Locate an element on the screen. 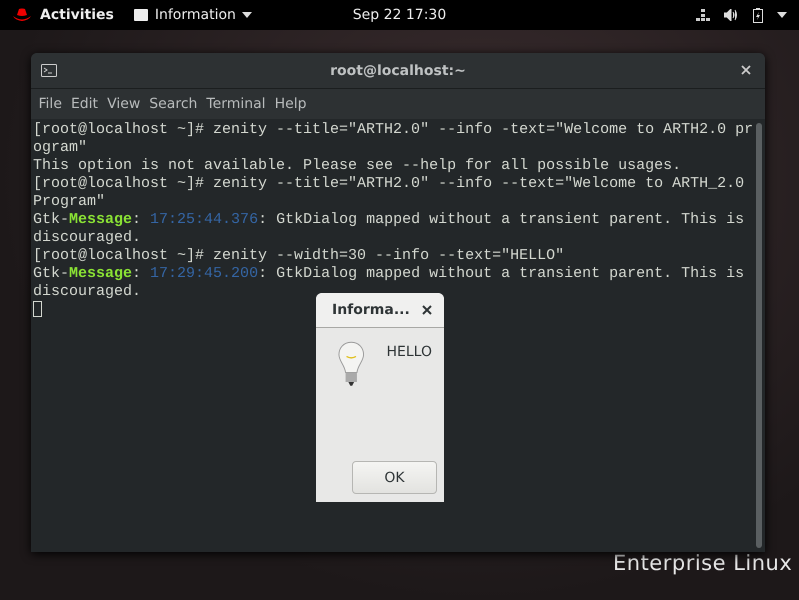 Image resolution: width=799 pixels, height=600 pixels. menu-item: Terminal is located at coordinates (236, 104).